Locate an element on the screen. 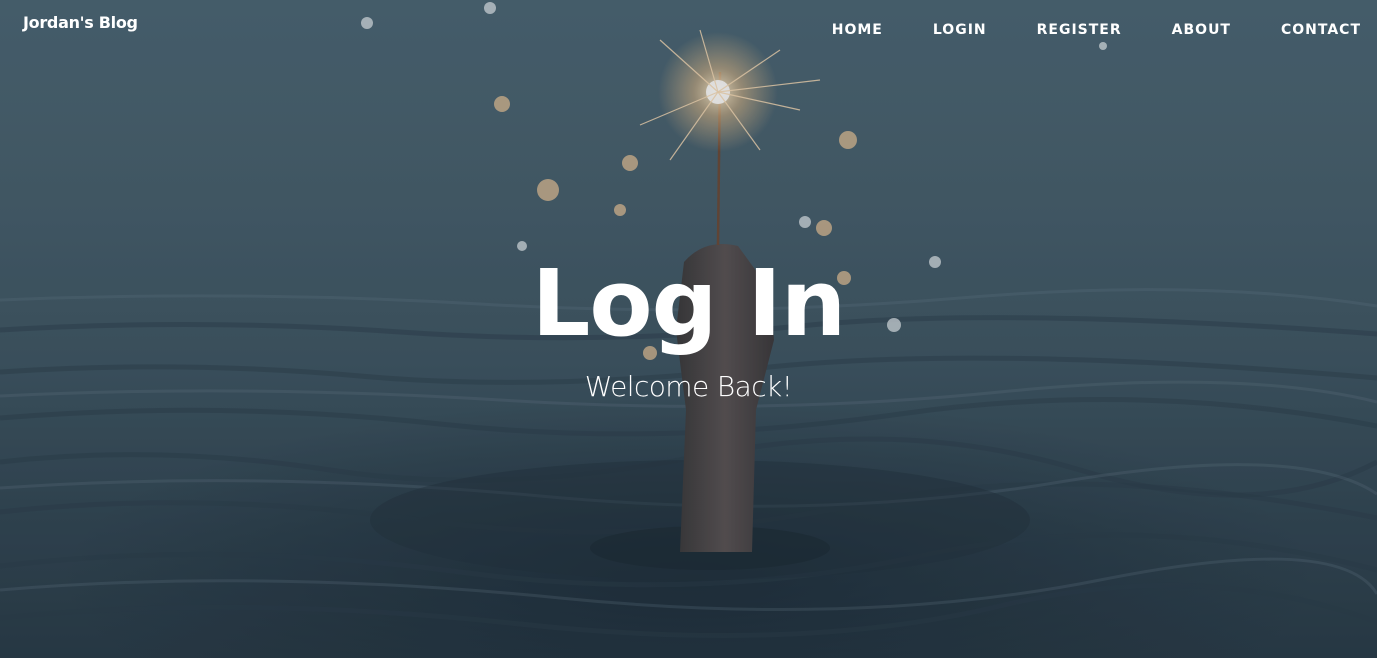 The height and width of the screenshot is (658, 1377). nav-item-about: ABOUT is located at coordinates (1201, 30).